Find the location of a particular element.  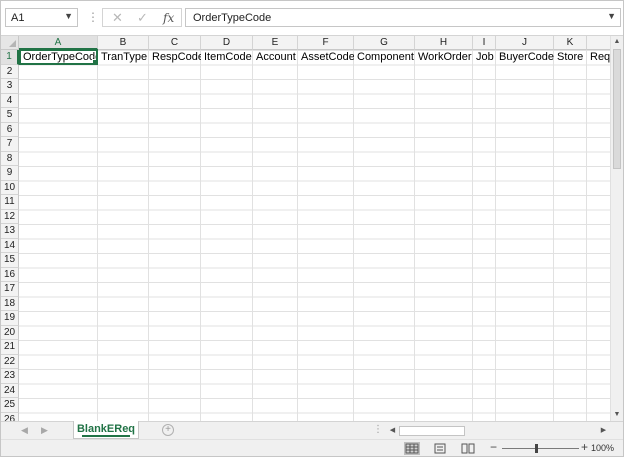

row-header-16: 16 is located at coordinates (10, 274).